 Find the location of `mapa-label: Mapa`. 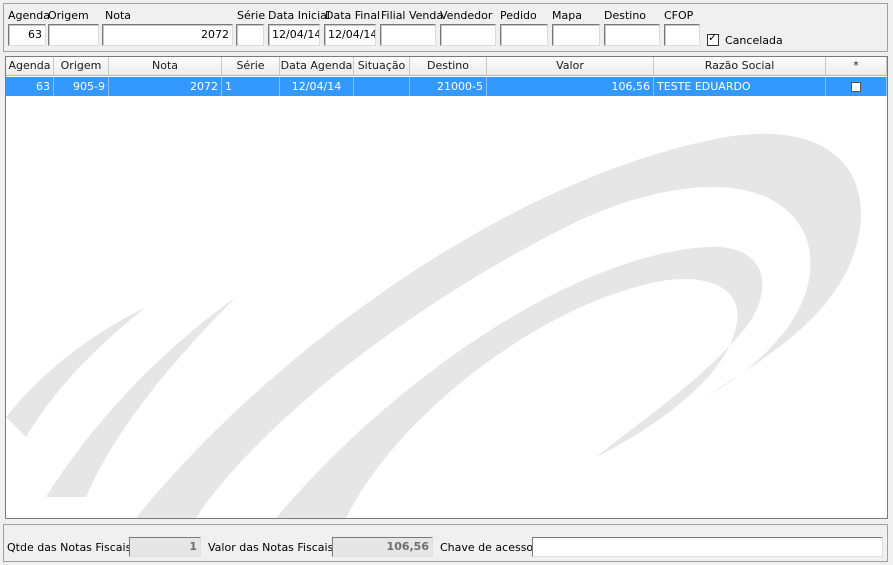

mapa-label: Mapa is located at coordinates (567, 15).